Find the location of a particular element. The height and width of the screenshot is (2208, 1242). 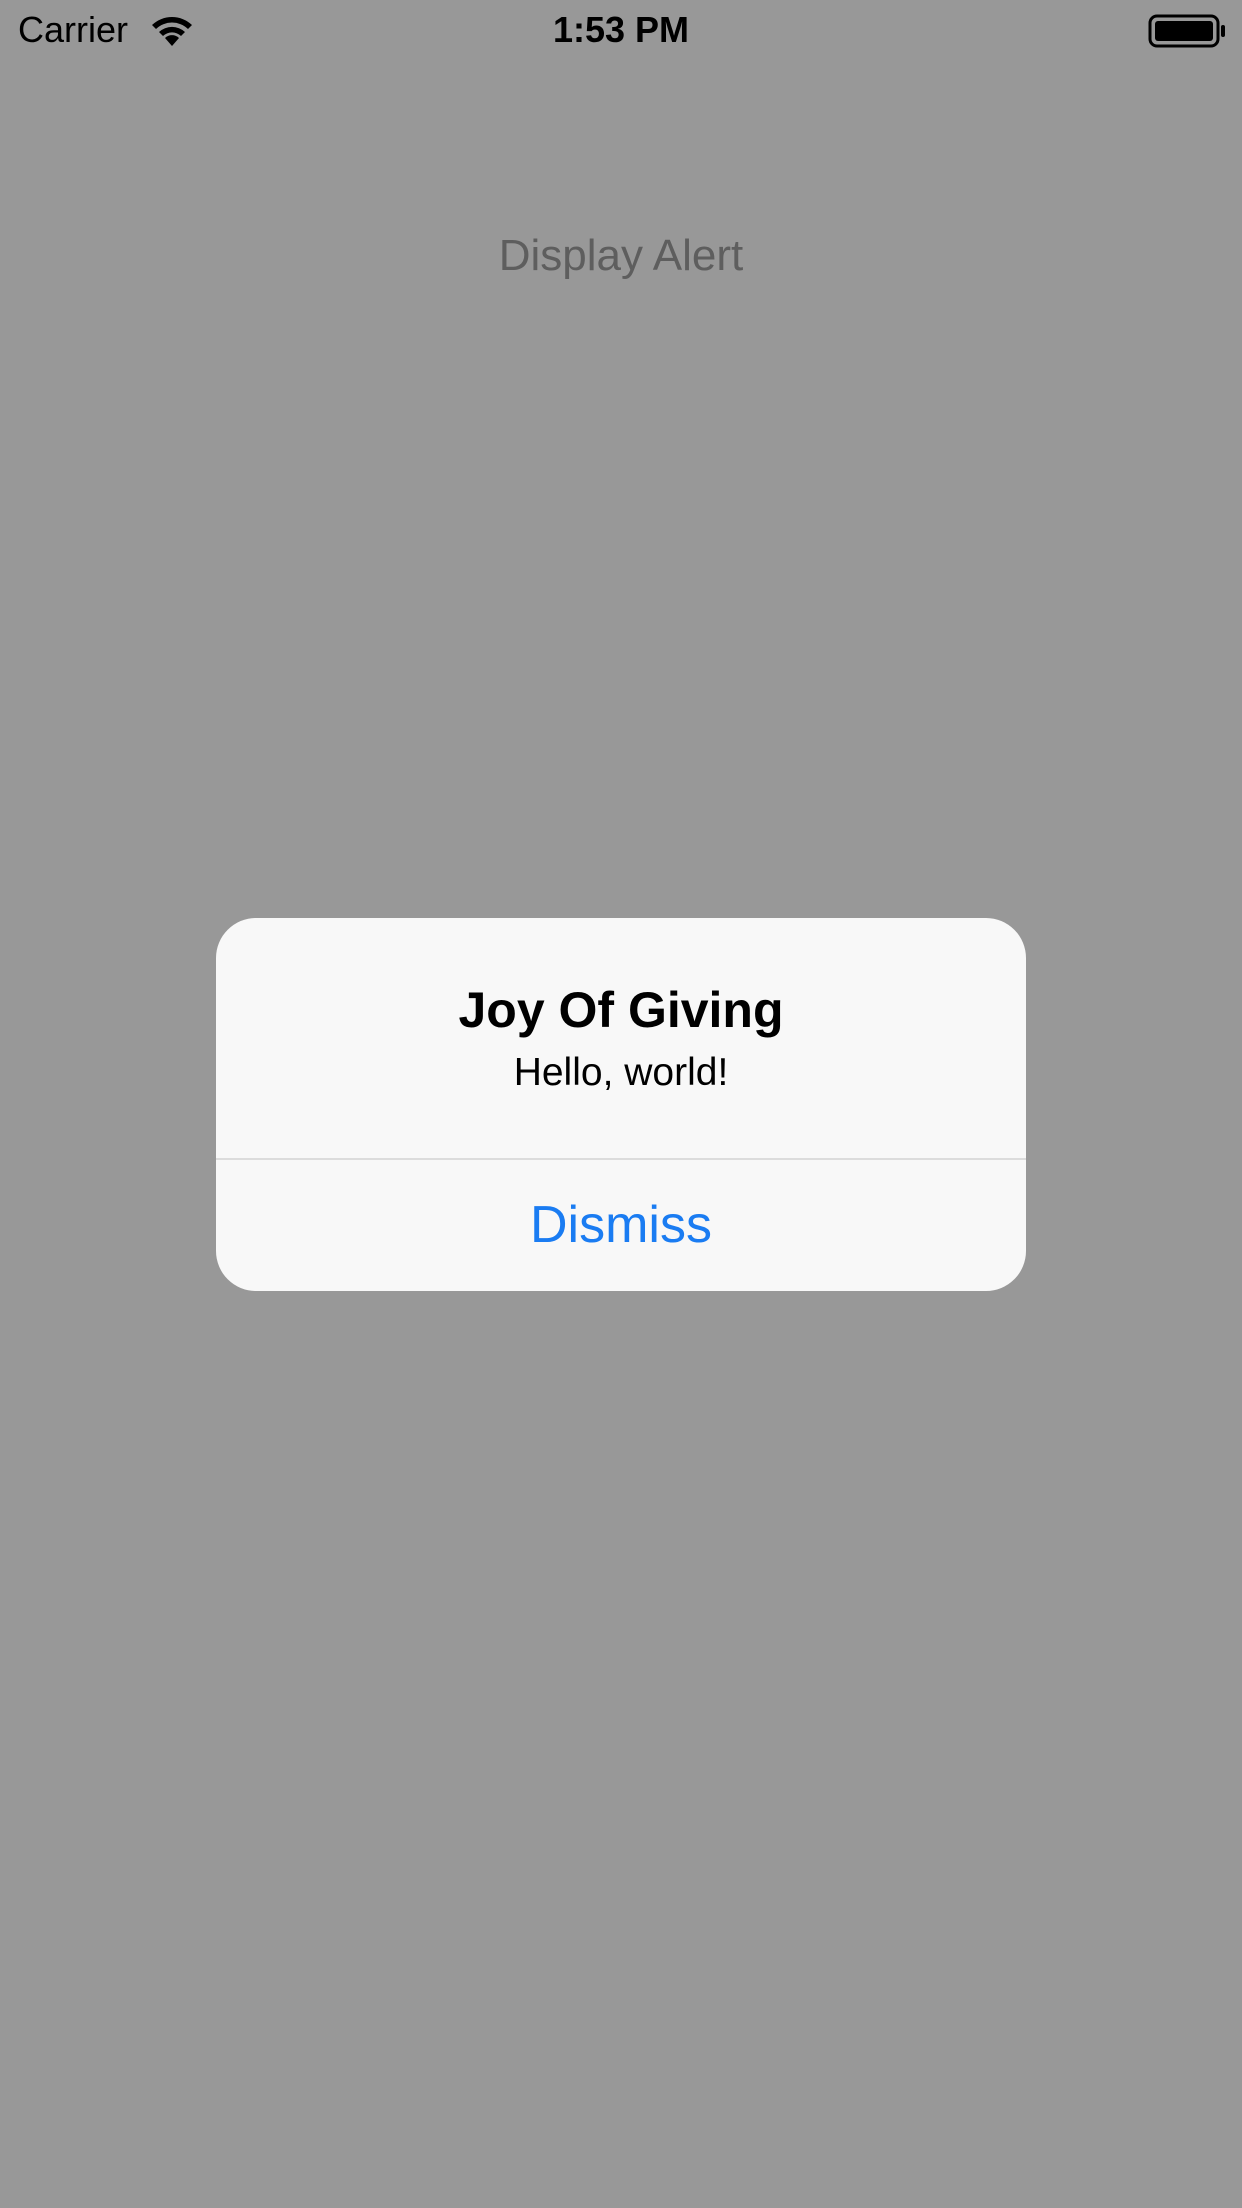

alert-message: Hello, world! is located at coordinates (621, 1072).